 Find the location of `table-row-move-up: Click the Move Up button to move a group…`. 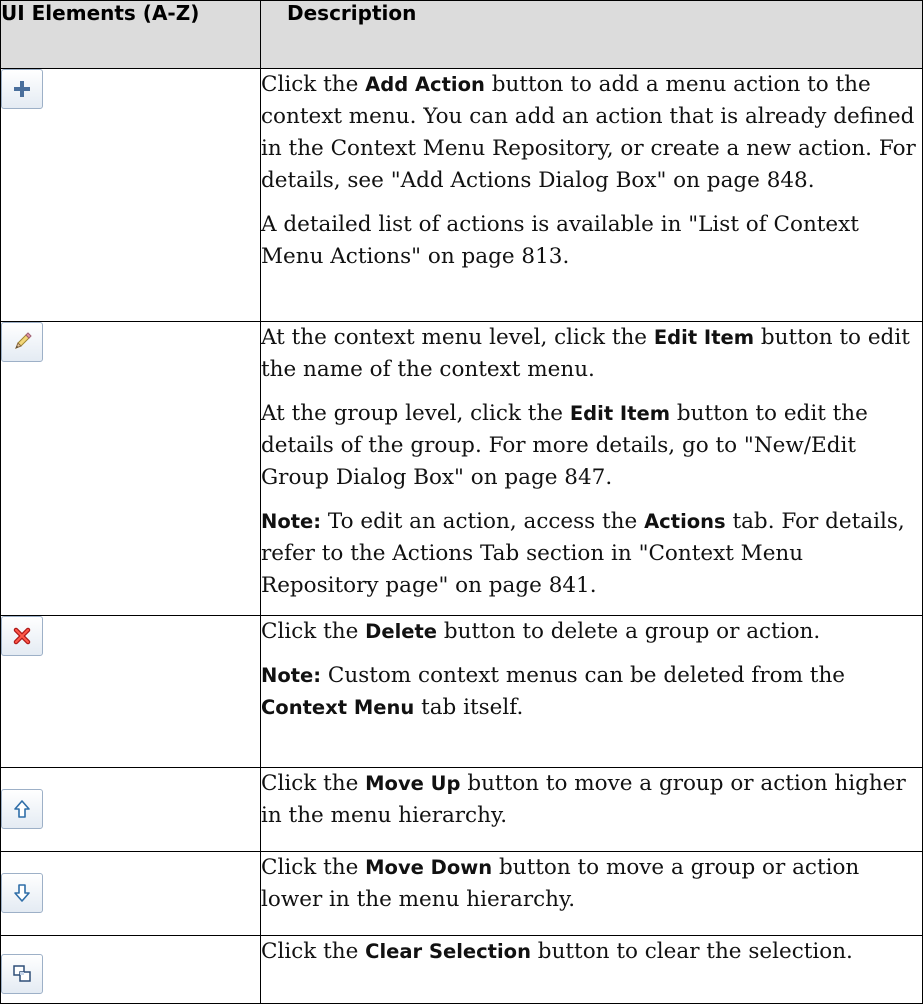

table-row-move-up: Click the Move Up button to move a group… is located at coordinates (461, 809).